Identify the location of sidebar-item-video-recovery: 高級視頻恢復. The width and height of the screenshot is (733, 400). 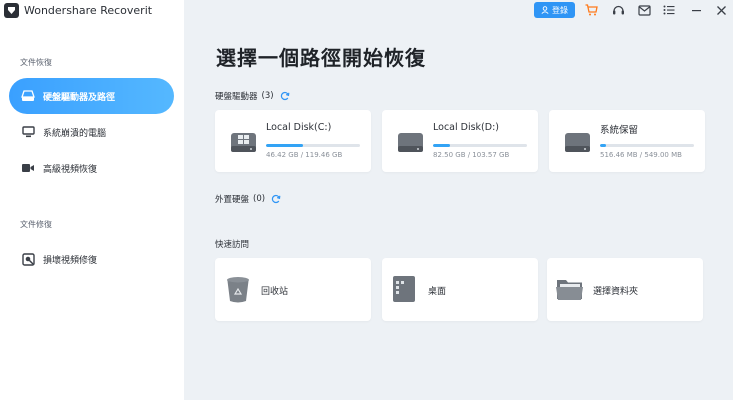
(91, 168).